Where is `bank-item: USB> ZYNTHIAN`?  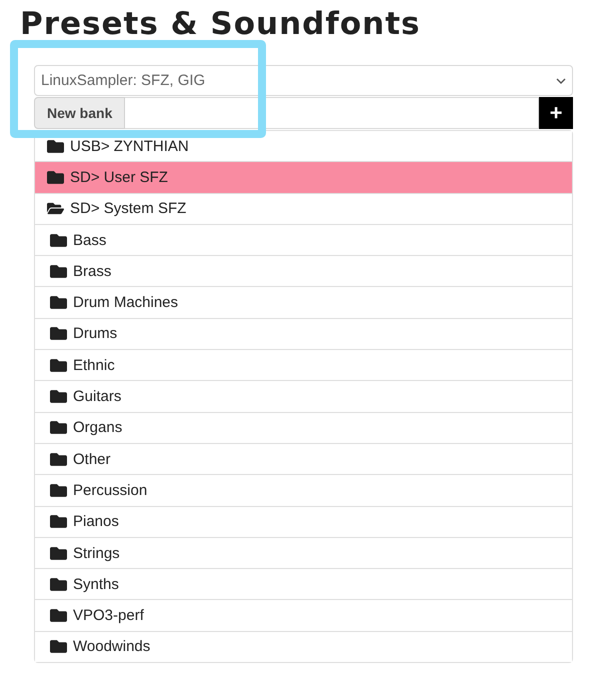
bank-item: USB> ZYNTHIAN is located at coordinates (303, 146).